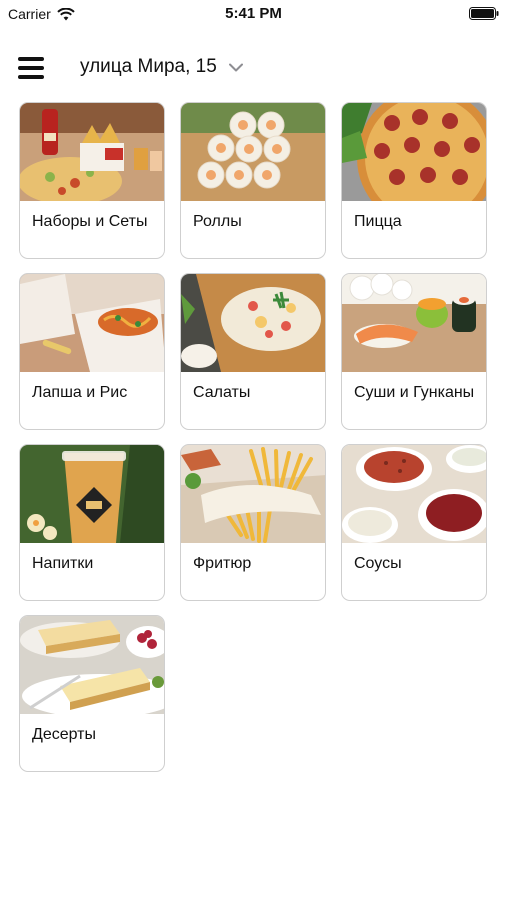 The height and width of the screenshot is (900, 507). What do you see at coordinates (217, 221) in the screenshot?
I see `category-label: Роллы` at bounding box center [217, 221].